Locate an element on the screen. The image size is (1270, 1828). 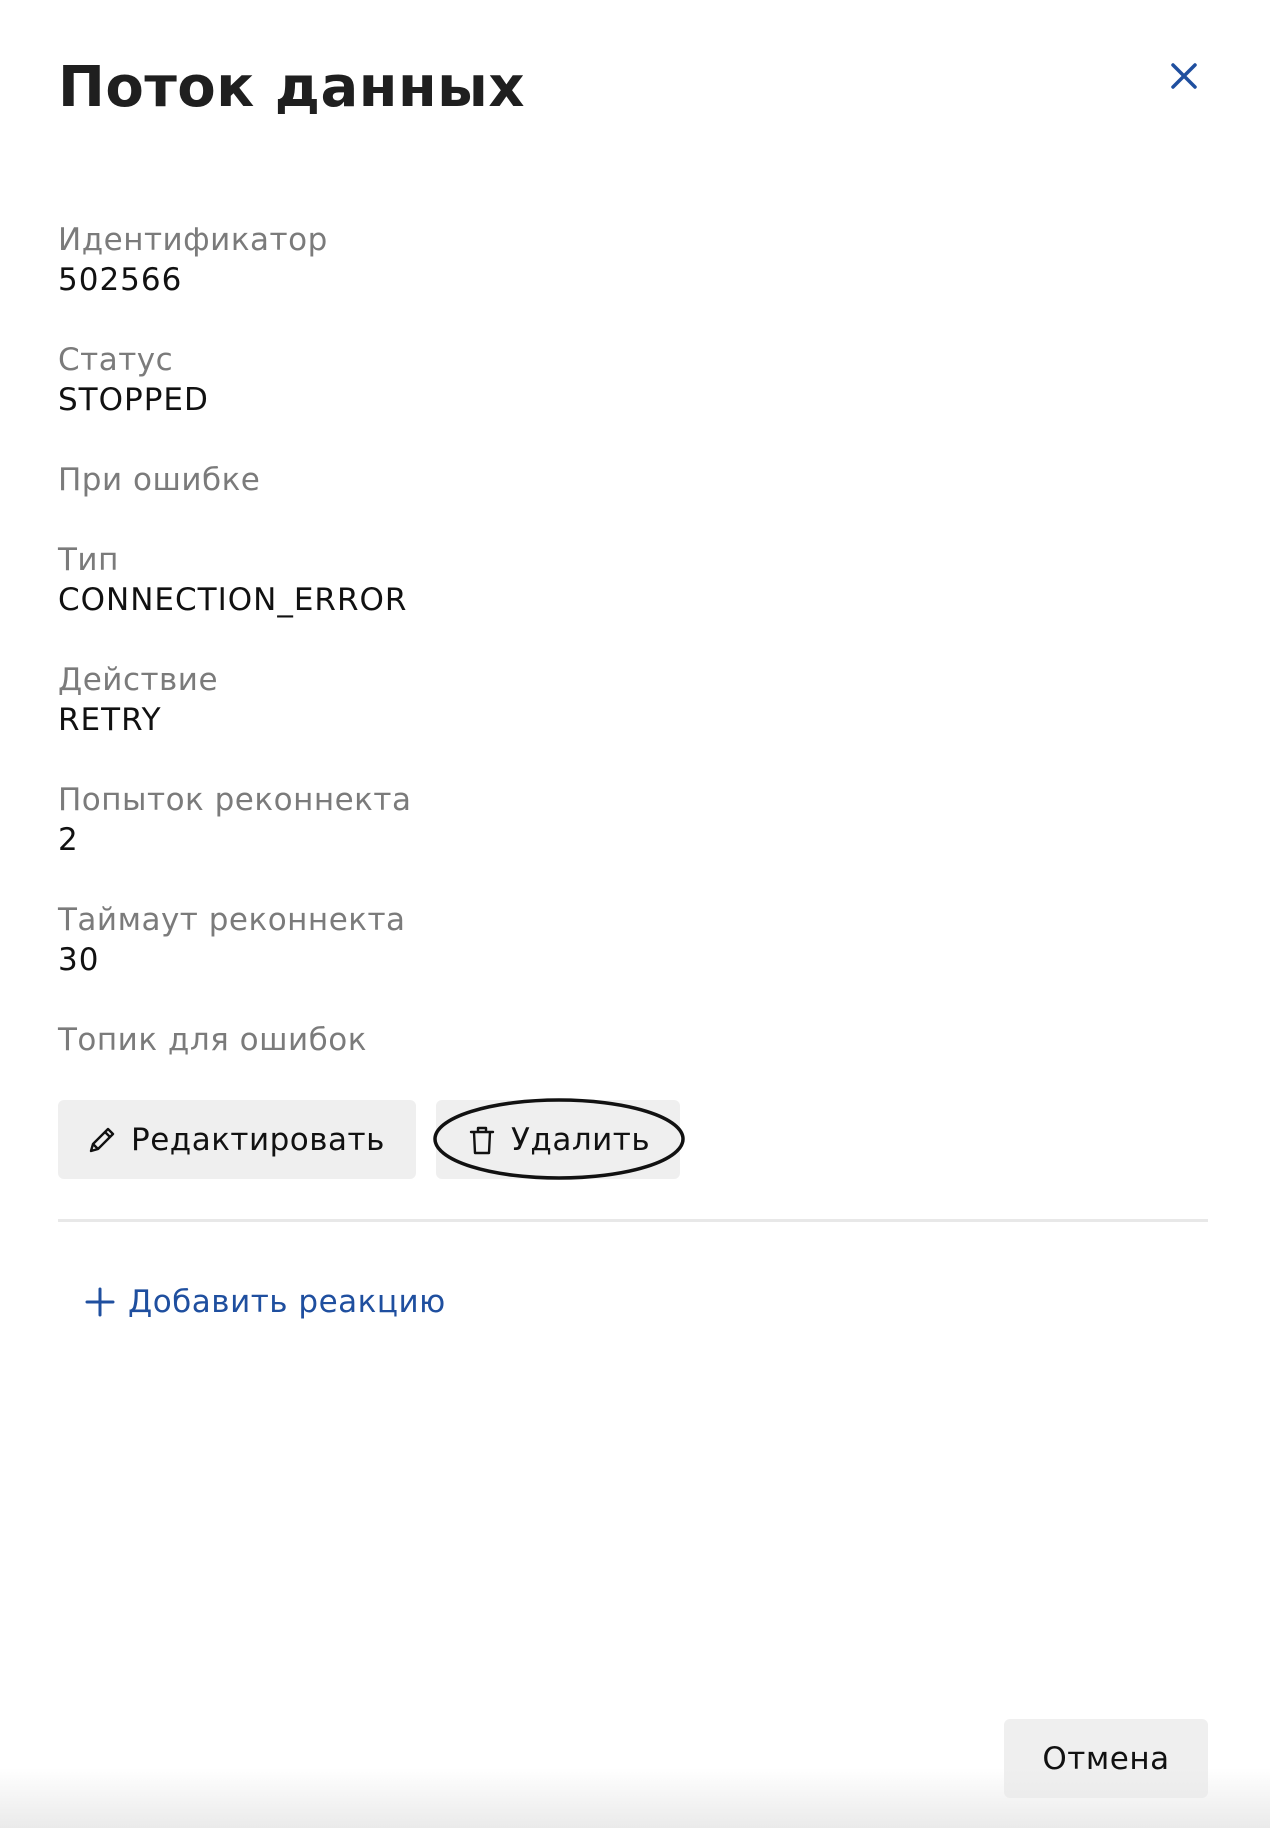
field-id: Идентификатор 502566 is located at coordinates (193, 260).